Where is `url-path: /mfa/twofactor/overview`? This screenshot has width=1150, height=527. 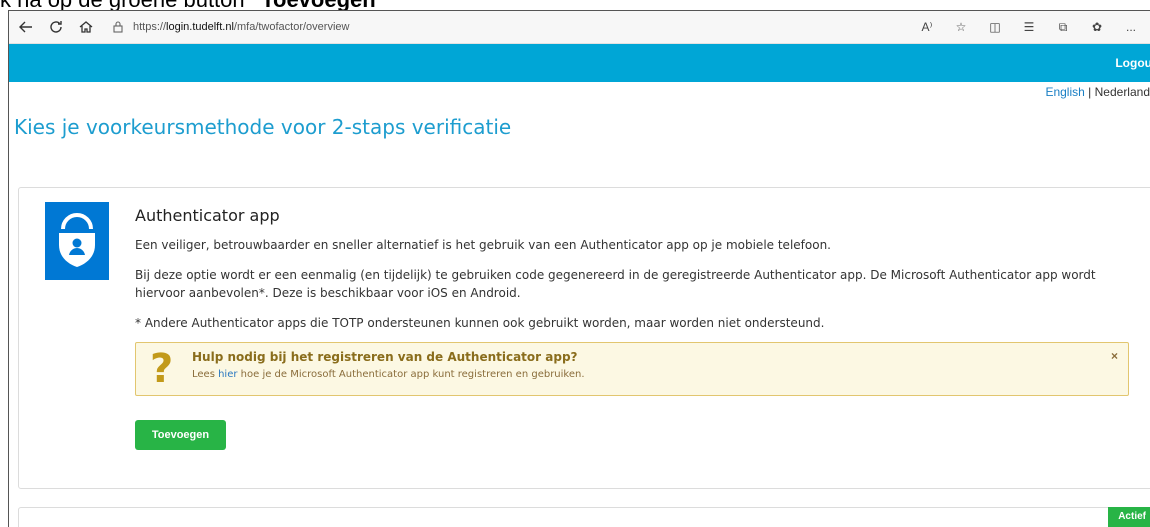
url-path: /mfa/twofactor/overview is located at coordinates (291, 27).